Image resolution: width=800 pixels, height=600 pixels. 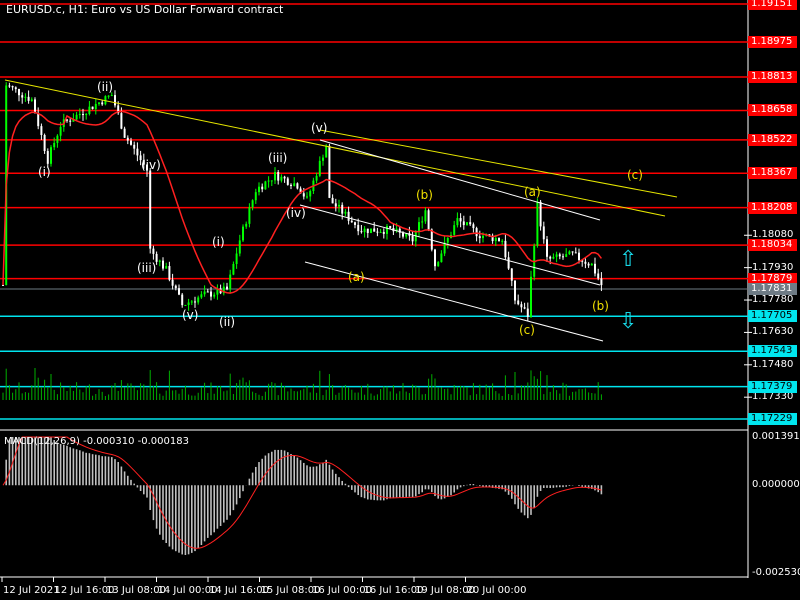 What do you see at coordinates (190, 315) in the screenshot?
I see `wave-label: (v)` at bounding box center [190, 315].